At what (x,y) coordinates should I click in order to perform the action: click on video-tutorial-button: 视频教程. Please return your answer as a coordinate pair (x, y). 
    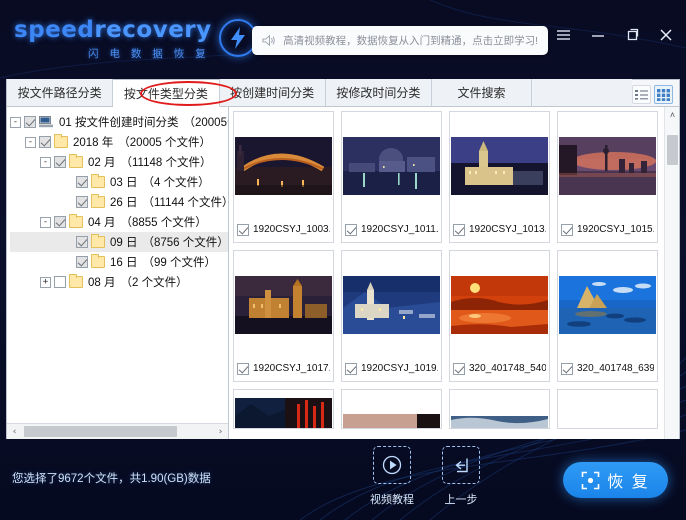
    Looking at the image, I should click on (392, 476).